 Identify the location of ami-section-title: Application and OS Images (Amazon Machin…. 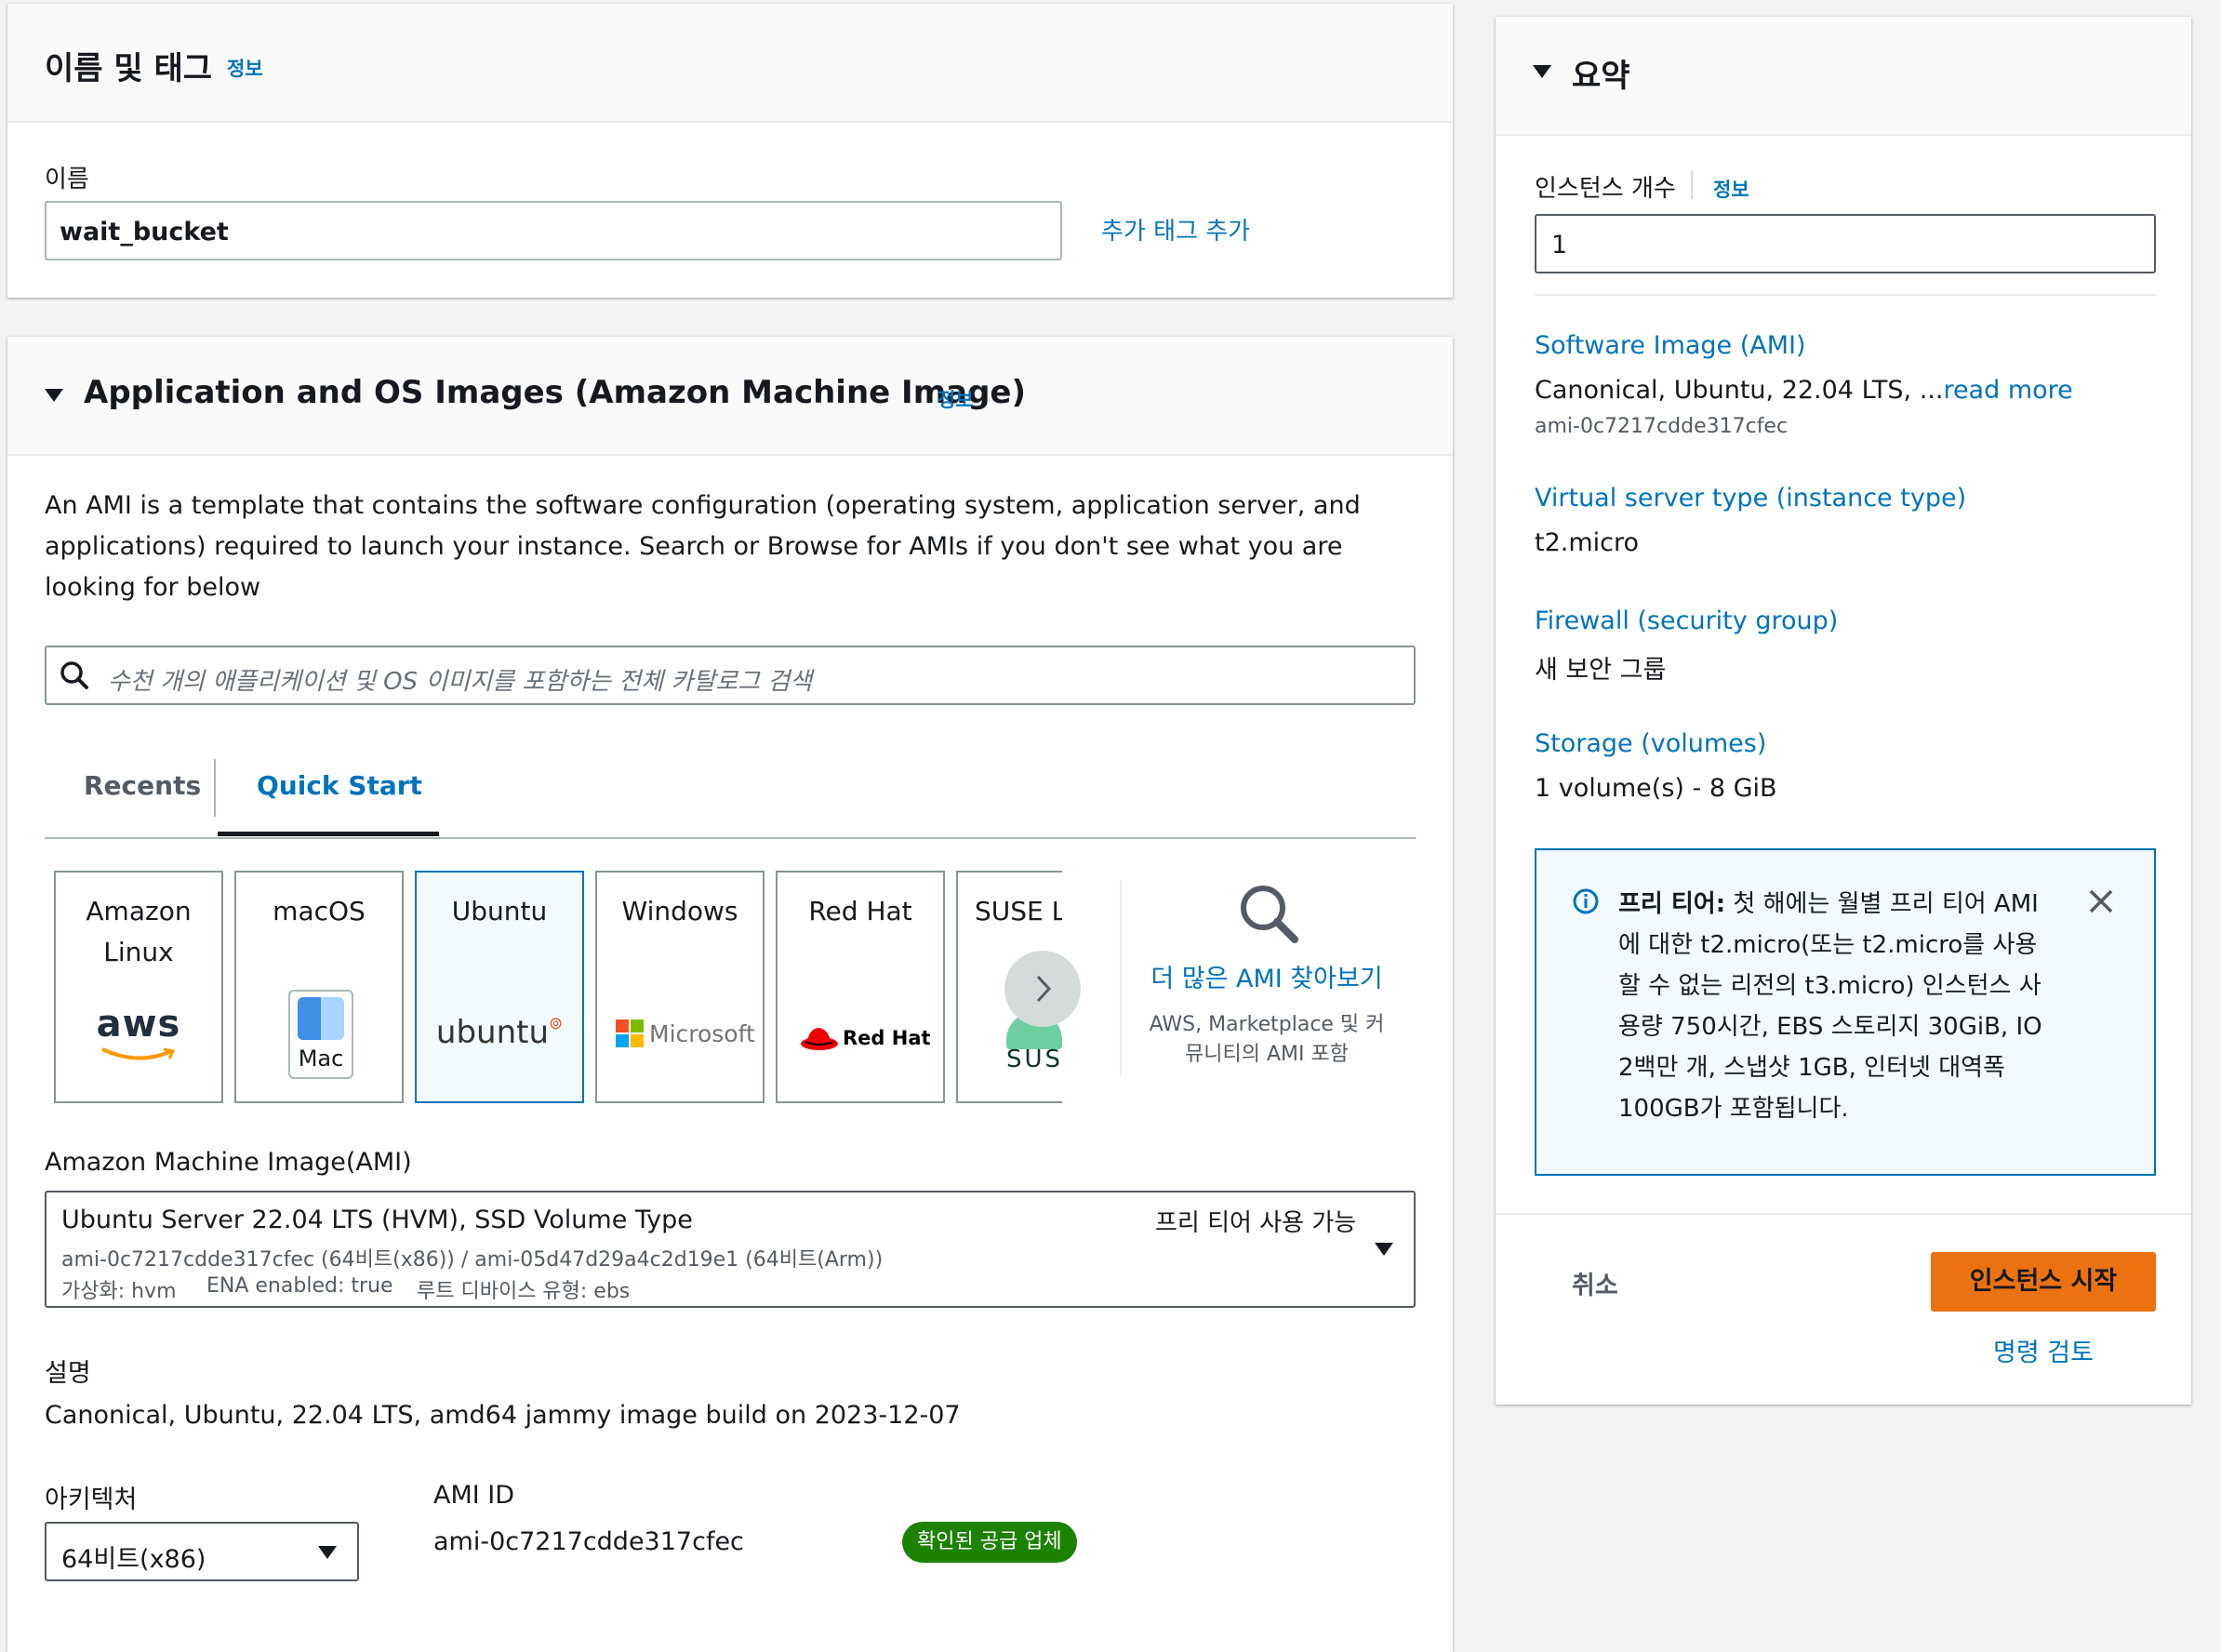
(555, 392).